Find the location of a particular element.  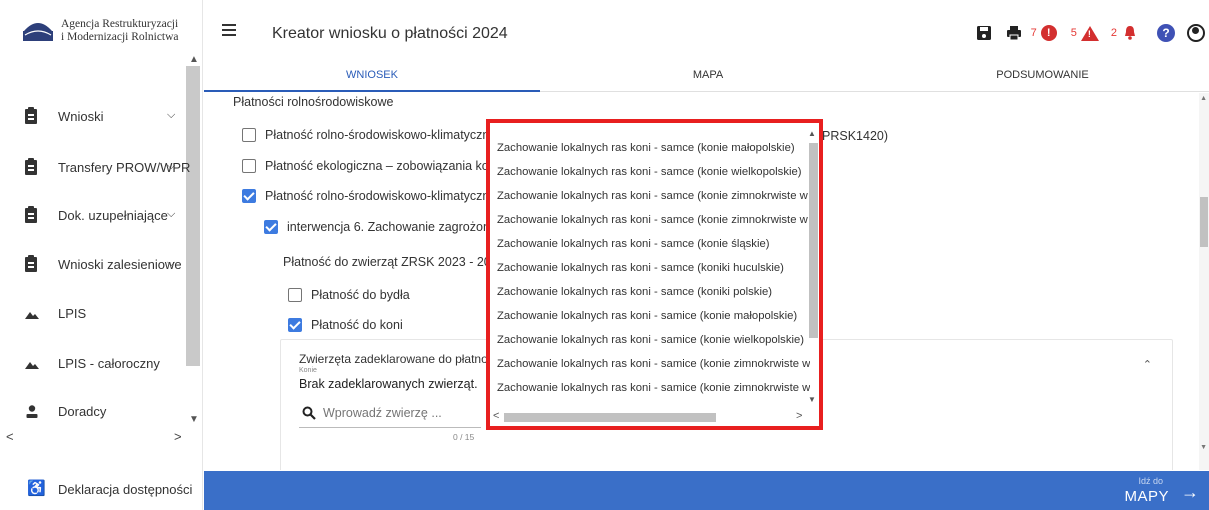

checkbox-row-bydlo: Płatność do bydła is located at coordinates (349, 295).